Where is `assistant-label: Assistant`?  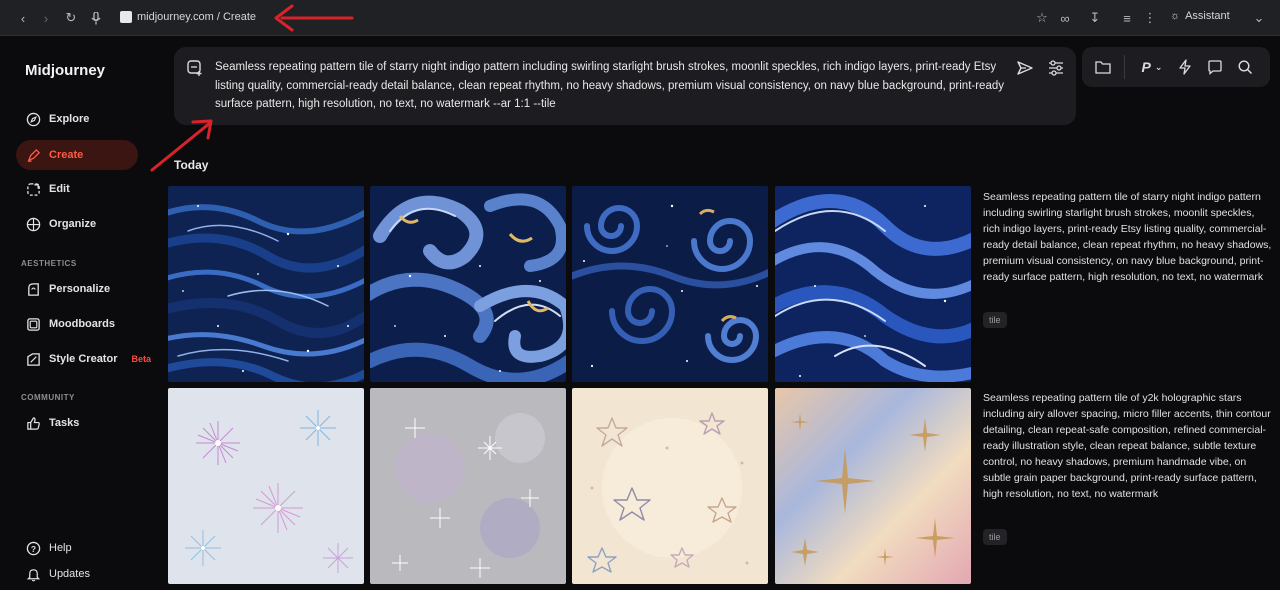 assistant-label: Assistant is located at coordinates (1207, 16).